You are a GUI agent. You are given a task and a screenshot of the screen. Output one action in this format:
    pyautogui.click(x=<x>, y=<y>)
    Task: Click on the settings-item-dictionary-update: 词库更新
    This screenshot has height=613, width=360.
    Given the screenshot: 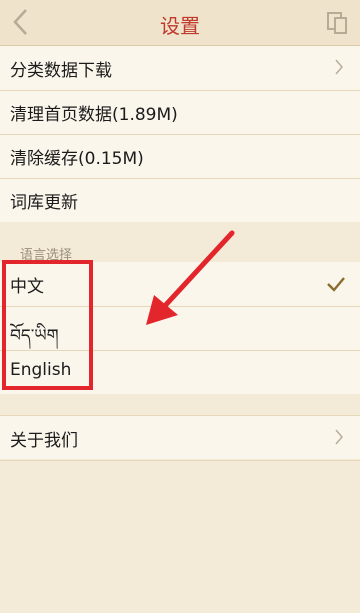 What is the action you would take?
    pyautogui.click(x=180, y=200)
    